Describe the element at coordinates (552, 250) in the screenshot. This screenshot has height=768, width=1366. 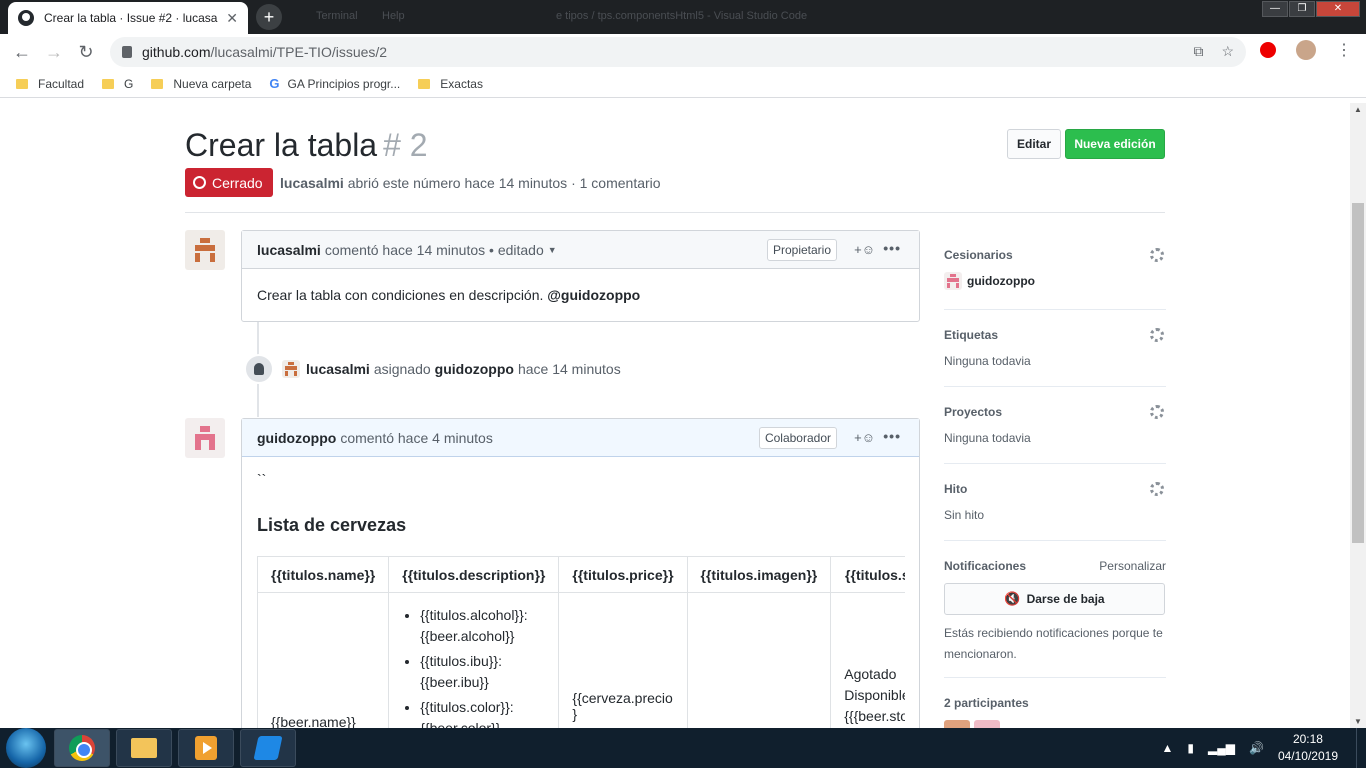
I see `chevron-down-icon: ▼` at that location.